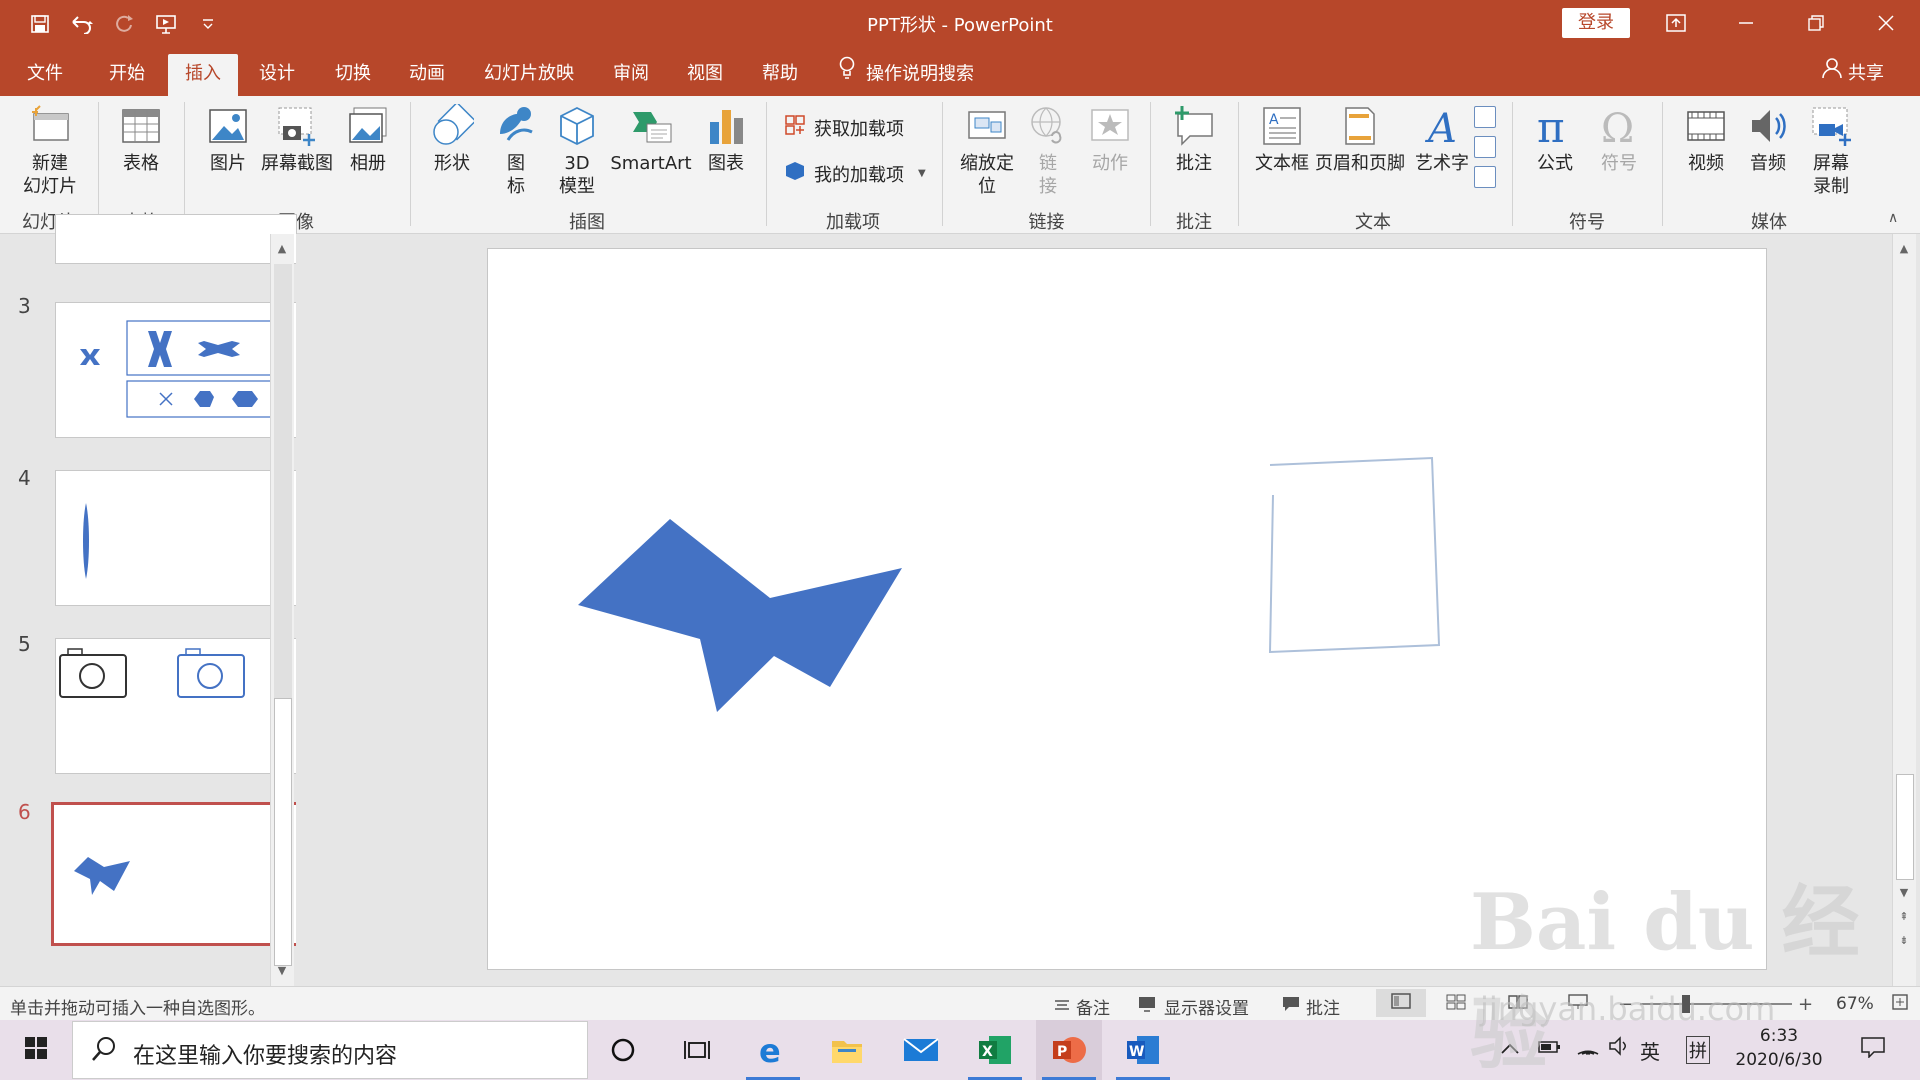 Image resolution: width=1920 pixels, height=1080 pixels. I want to click on cortana-icon, so click(623, 1050).